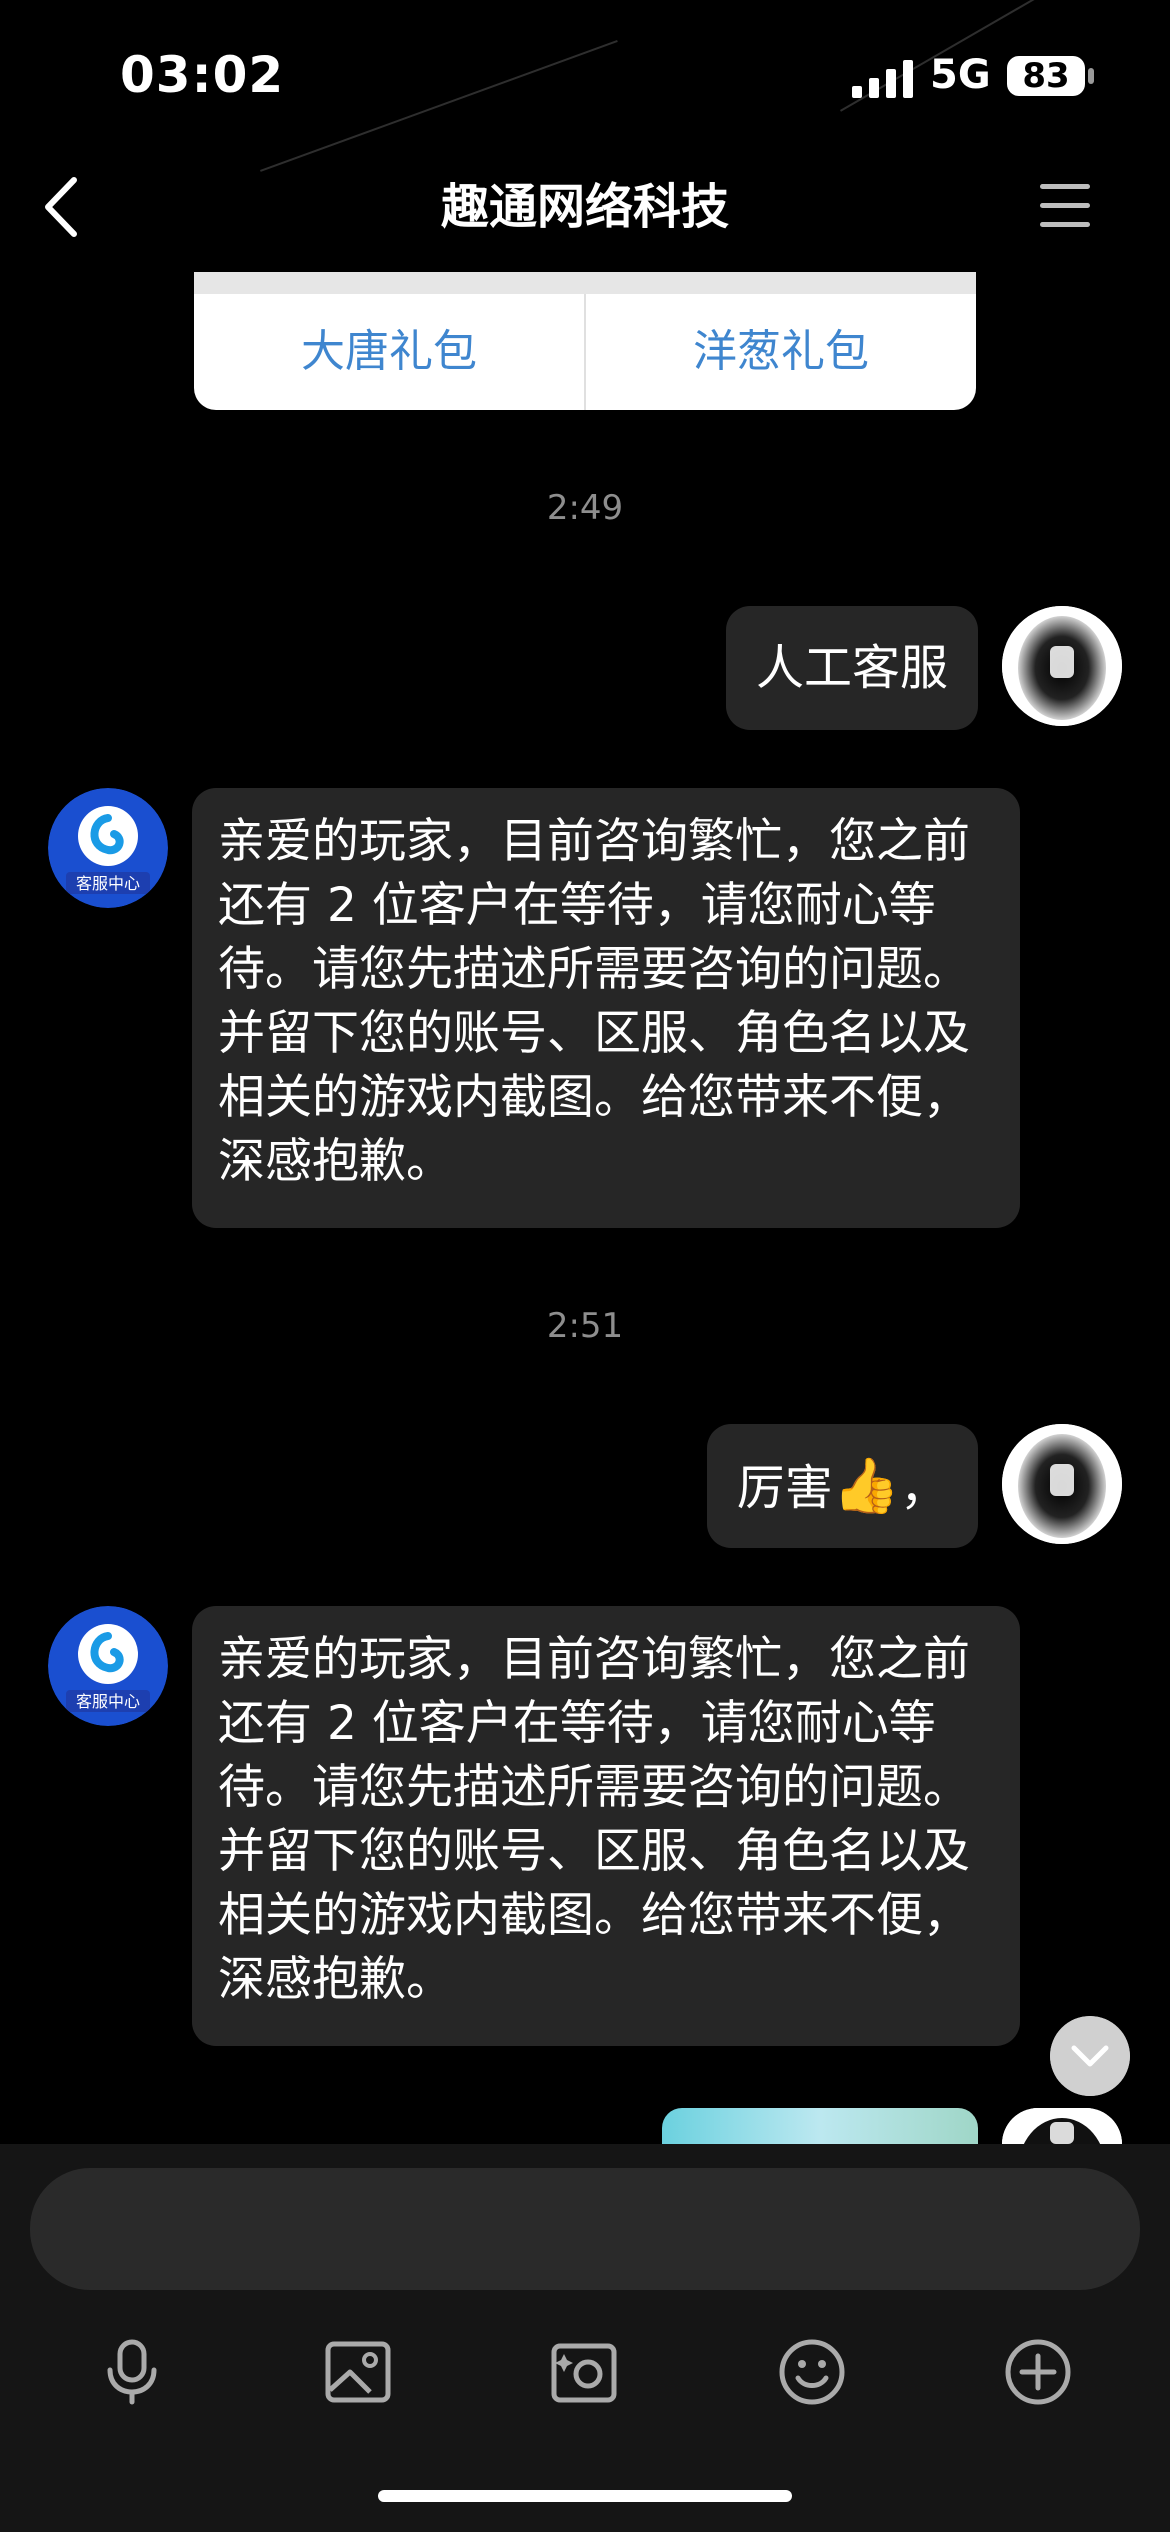 This screenshot has width=1170, height=2532. I want to click on add-icon, so click(1038, 2372).